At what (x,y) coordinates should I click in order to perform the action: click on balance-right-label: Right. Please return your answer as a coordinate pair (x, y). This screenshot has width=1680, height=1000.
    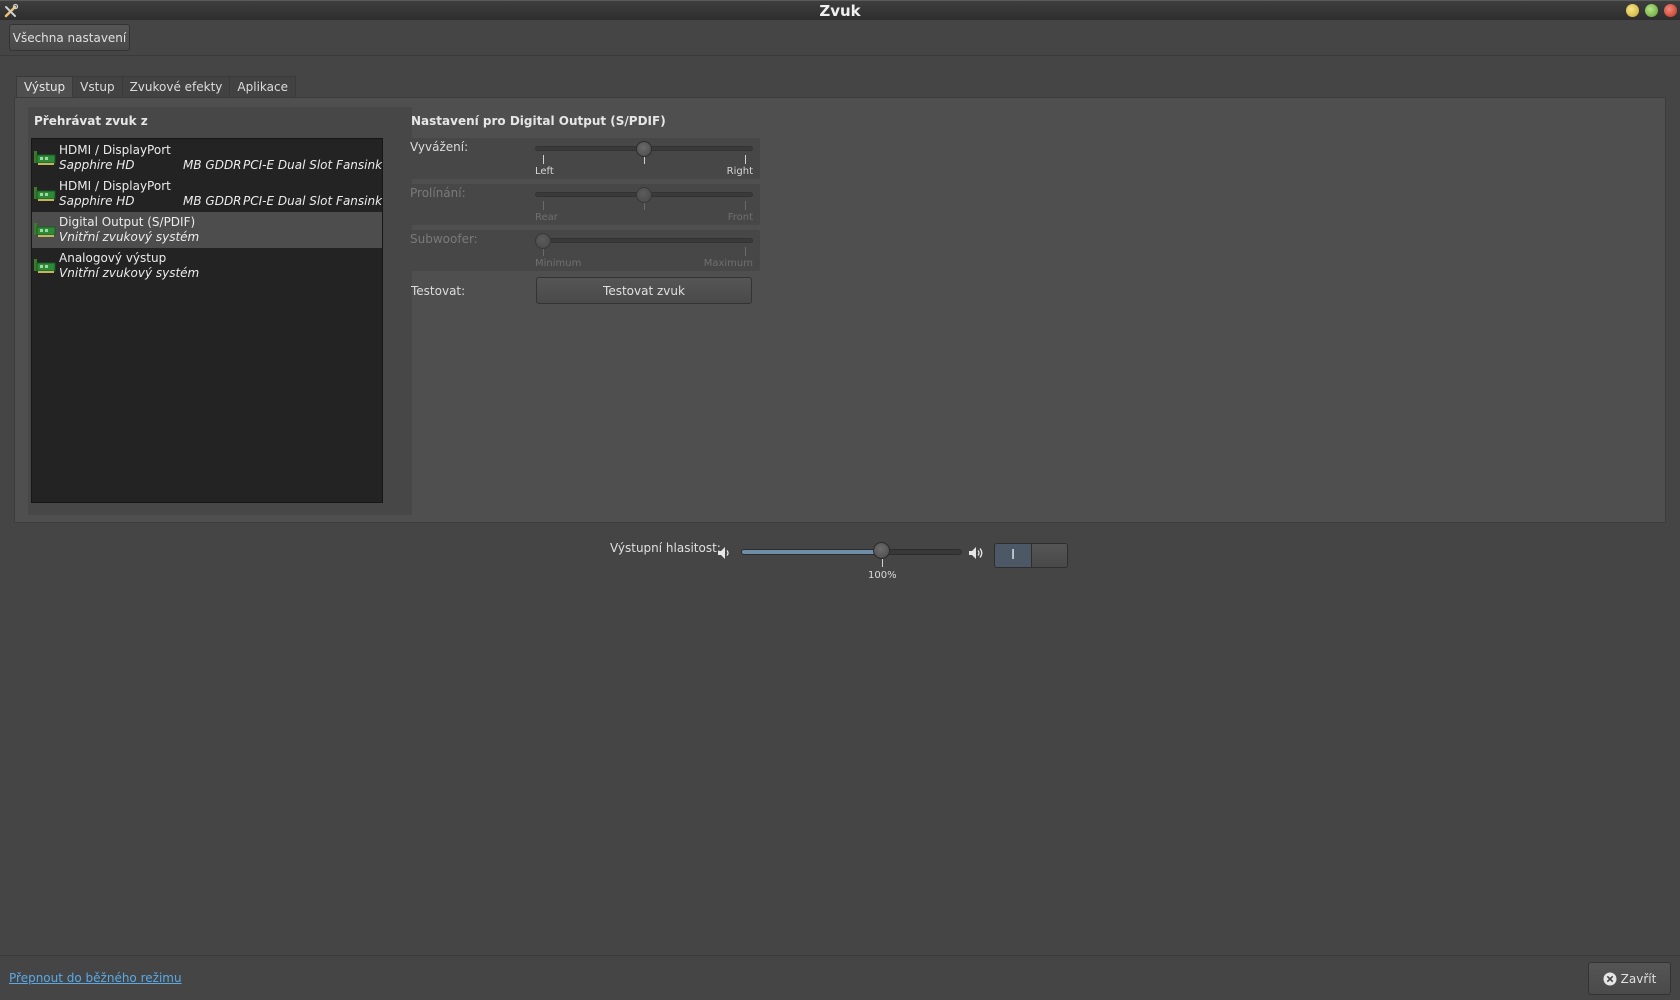
    Looking at the image, I should click on (739, 171).